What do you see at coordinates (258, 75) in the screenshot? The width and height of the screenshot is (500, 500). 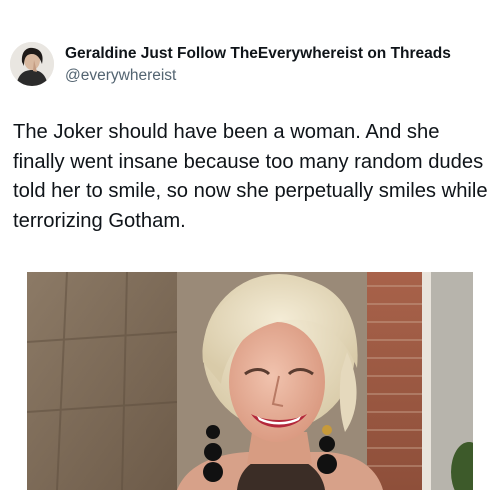 I see `author-handle: @everywhereist` at bounding box center [258, 75].